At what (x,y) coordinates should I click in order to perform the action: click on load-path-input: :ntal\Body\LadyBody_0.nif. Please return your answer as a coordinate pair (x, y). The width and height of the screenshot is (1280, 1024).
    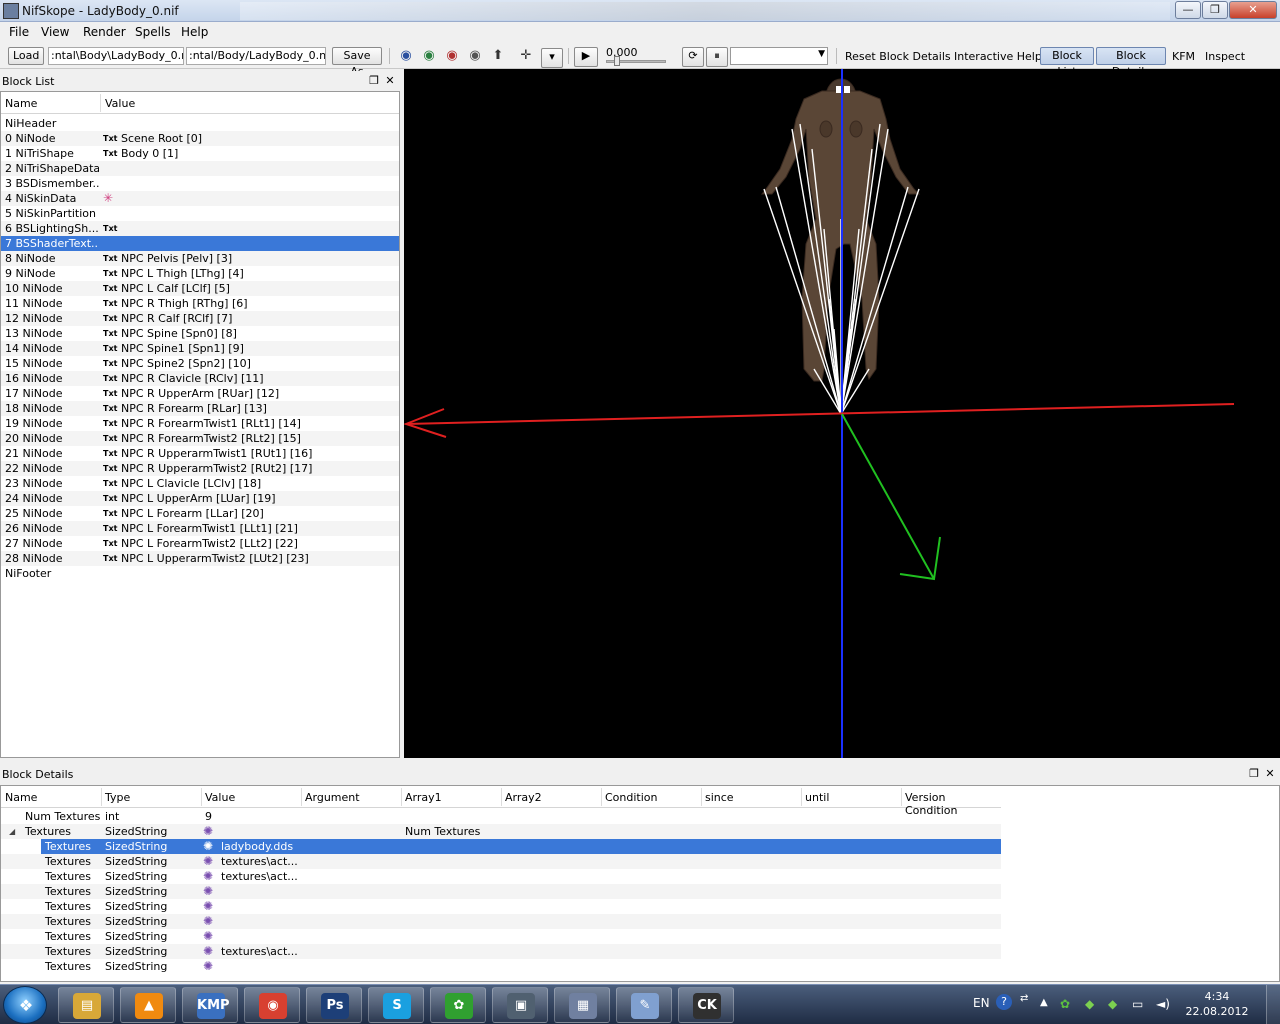
    Looking at the image, I should click on (116, 56).